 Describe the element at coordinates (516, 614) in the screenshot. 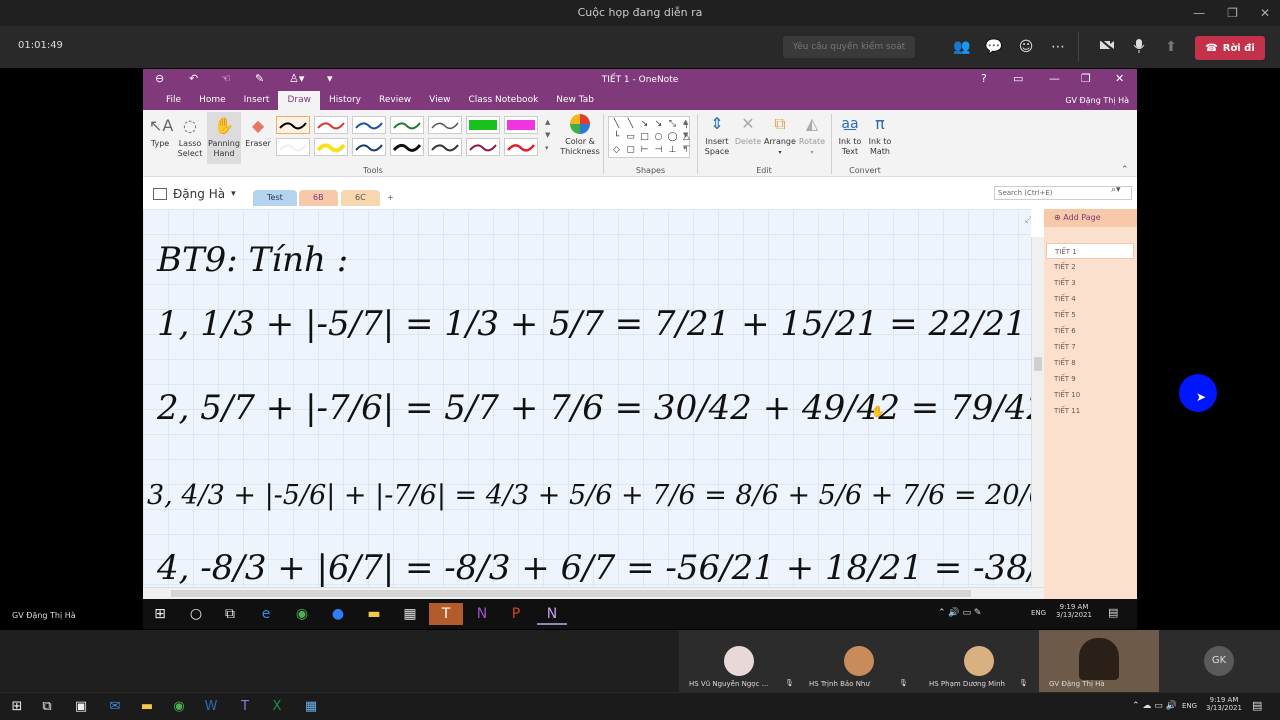

I see `powerpoint-icon: P` at that location.